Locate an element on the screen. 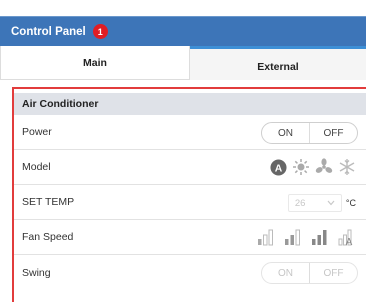 The image size is (366, 302). chevron-down-icon is located at coordinates (331, 203).